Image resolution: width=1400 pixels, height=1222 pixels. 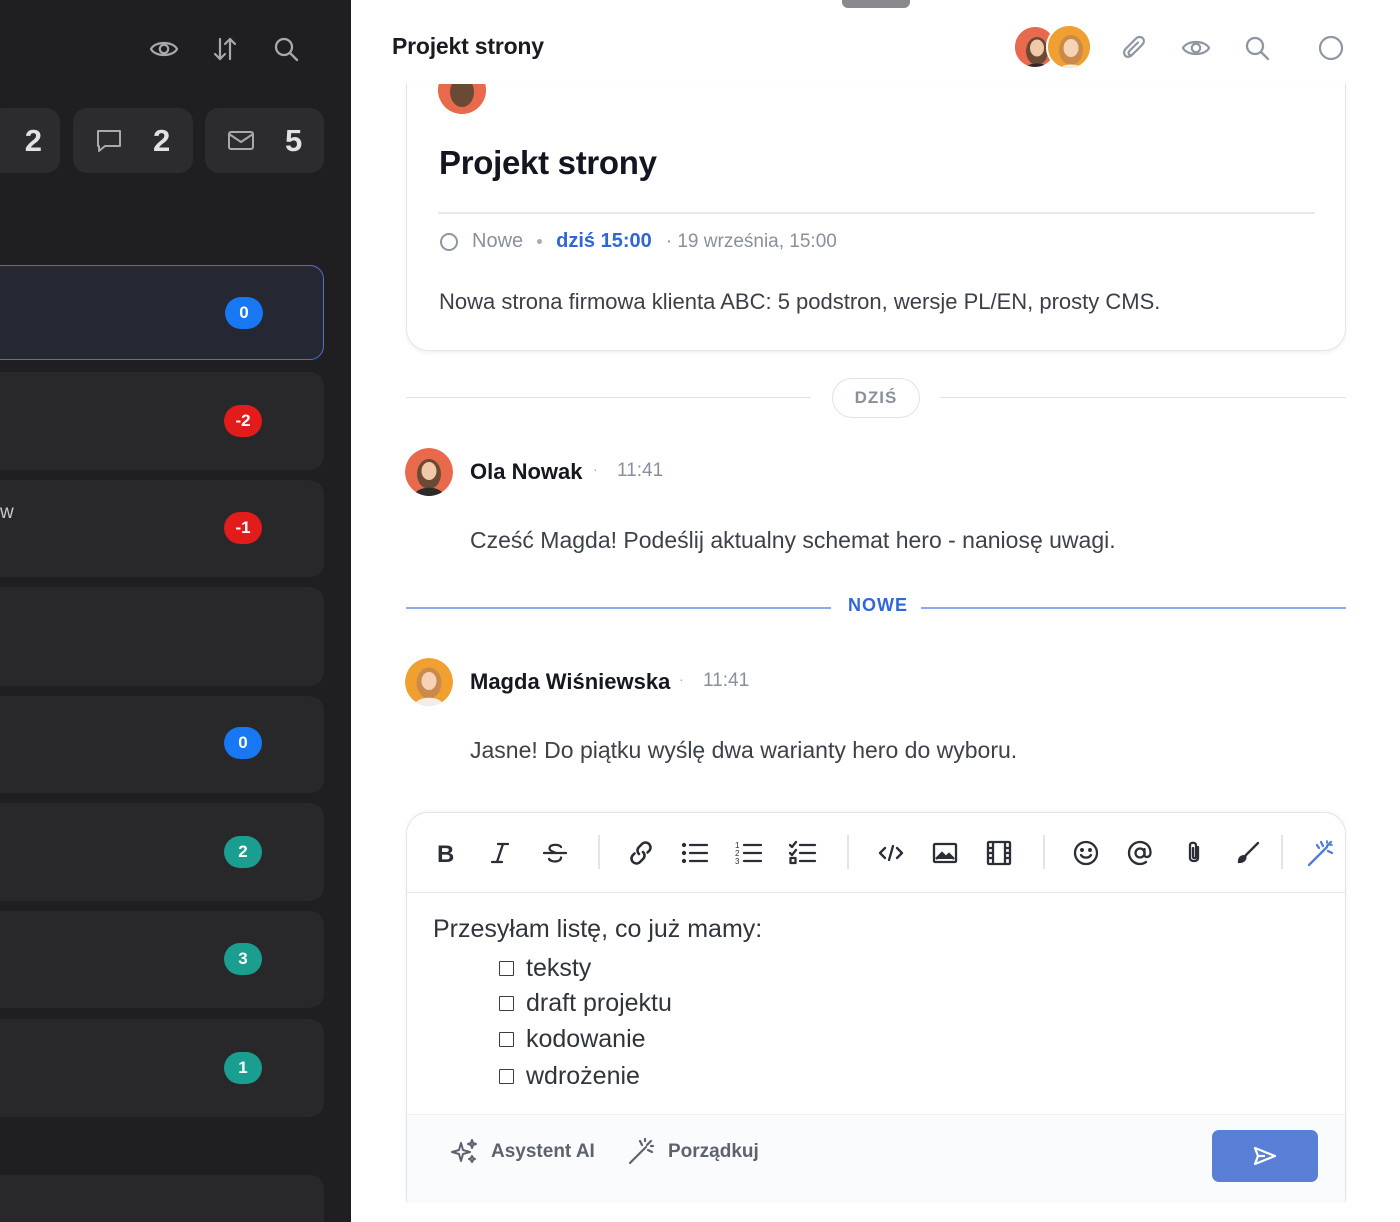 I want to click on composer-intro-text: Przesyłam listę, co już mamy:, so click(x=597, y=929).